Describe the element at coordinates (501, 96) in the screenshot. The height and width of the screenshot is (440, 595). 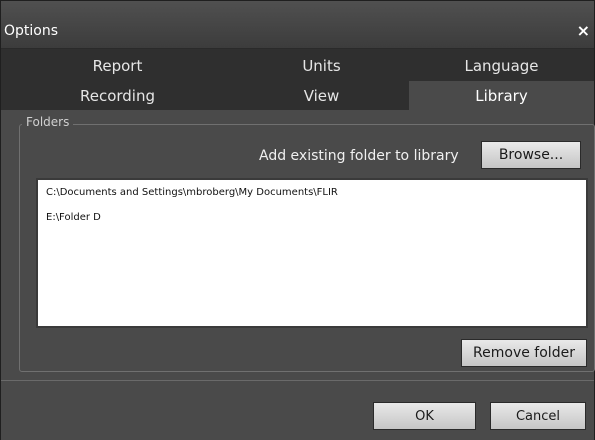
I see `tab-library: Library` at that location.